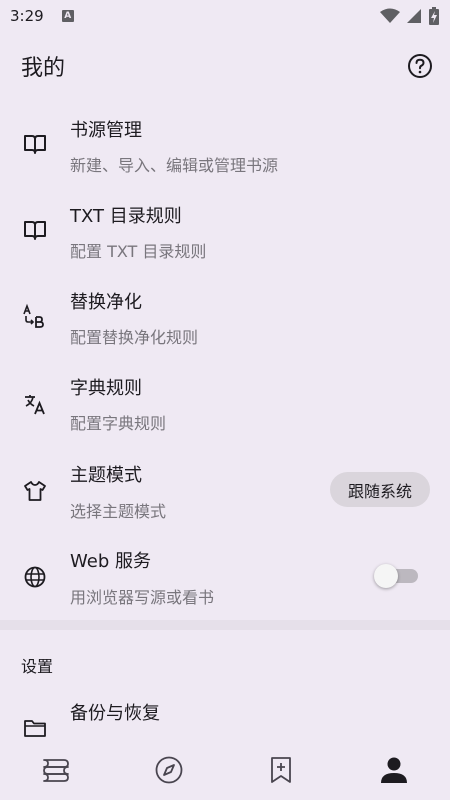 The width and height of the screenshot is (450, 800). I want to click on battery-icon, so click(434, 16).